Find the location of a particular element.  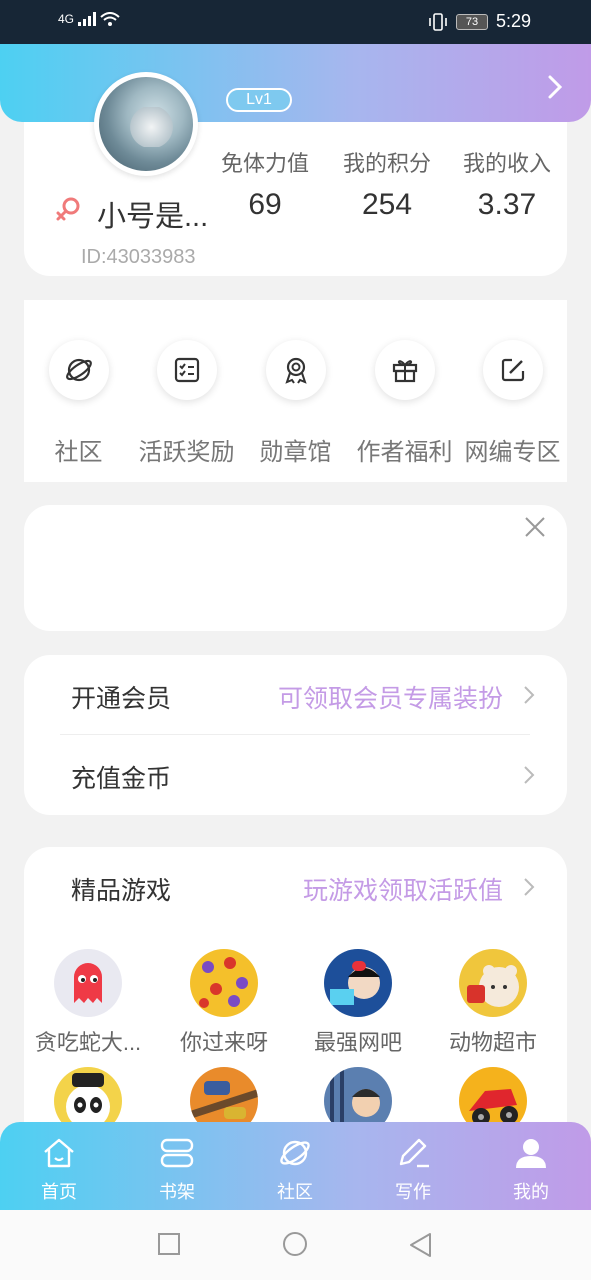

tab-home: 首页 is located at coordinates (59, 1169).